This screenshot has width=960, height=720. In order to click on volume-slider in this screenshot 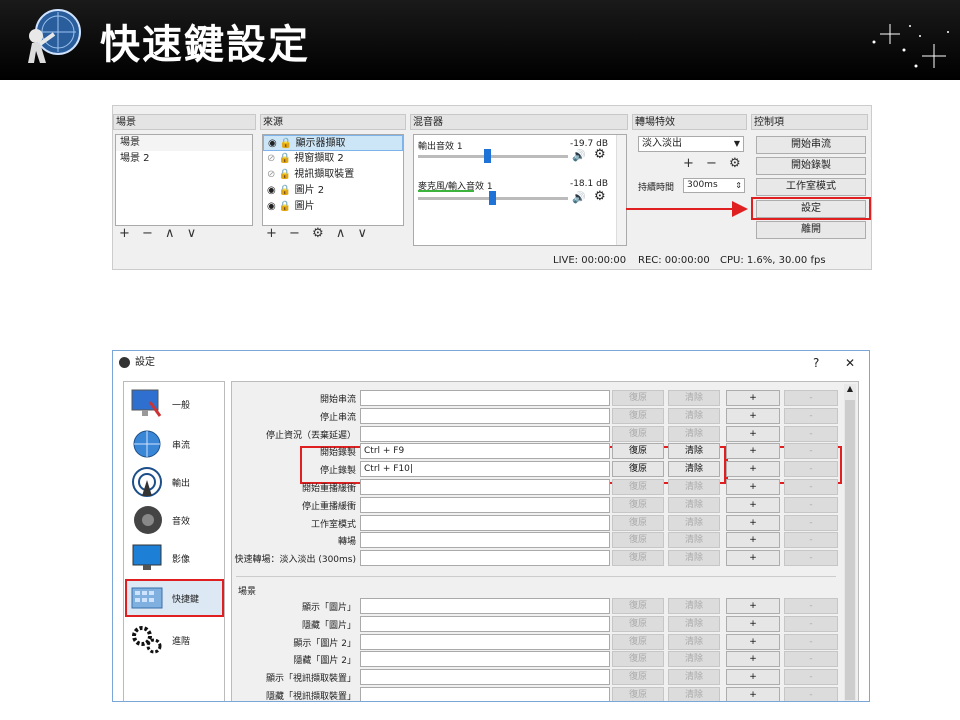, I will do `click(493, 156)`.